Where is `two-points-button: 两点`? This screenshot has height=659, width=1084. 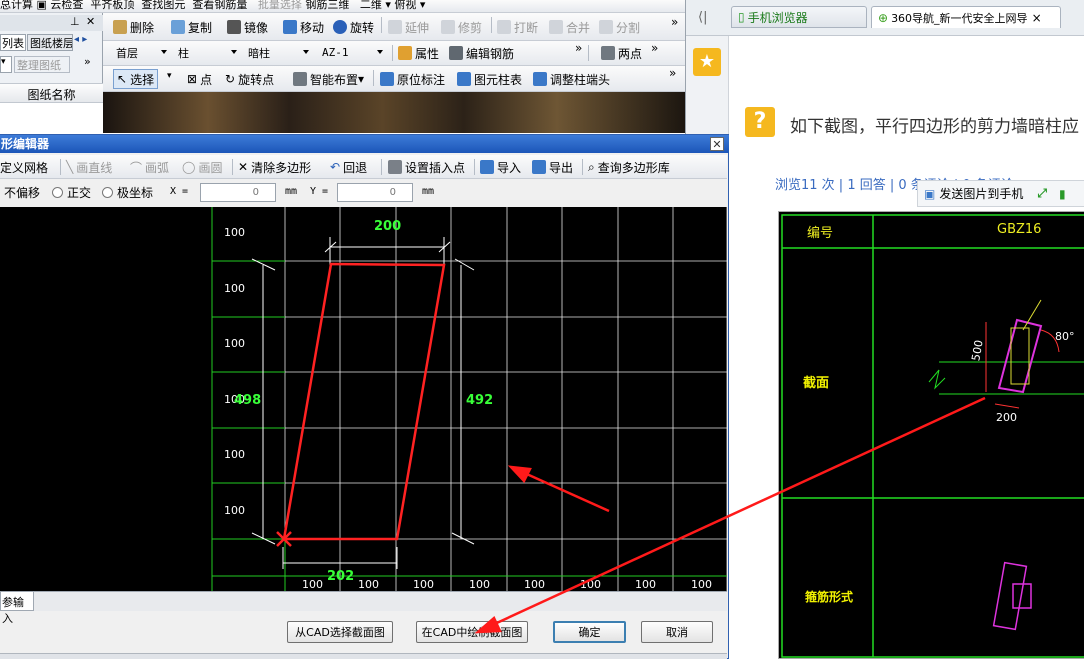 two-points-button: 两点 is located at coordinates (621, 53).